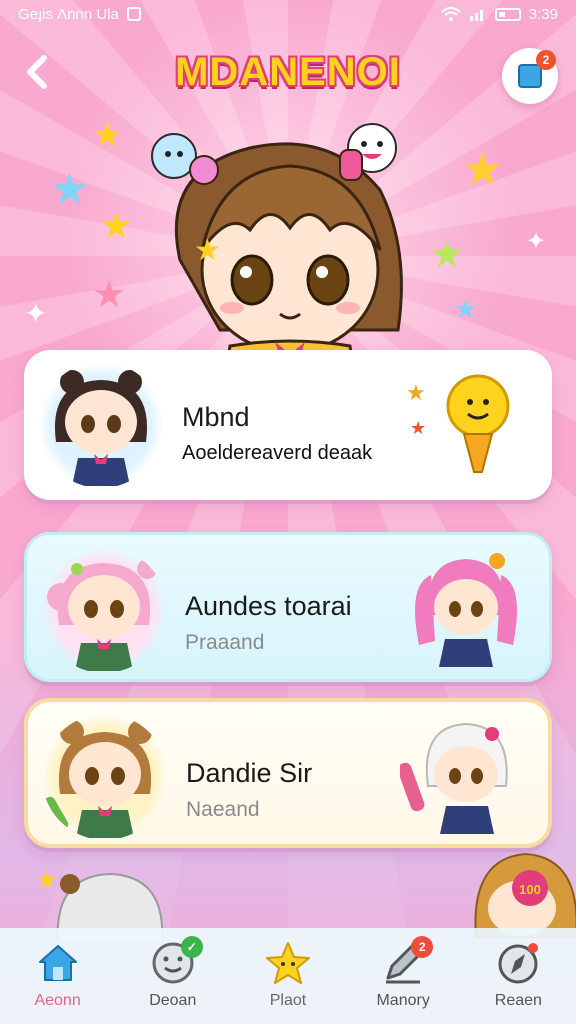  What do you see at coordinates (518, 963) in the screenshot?
I see `compass-icon` at bounding box center [518, 963].